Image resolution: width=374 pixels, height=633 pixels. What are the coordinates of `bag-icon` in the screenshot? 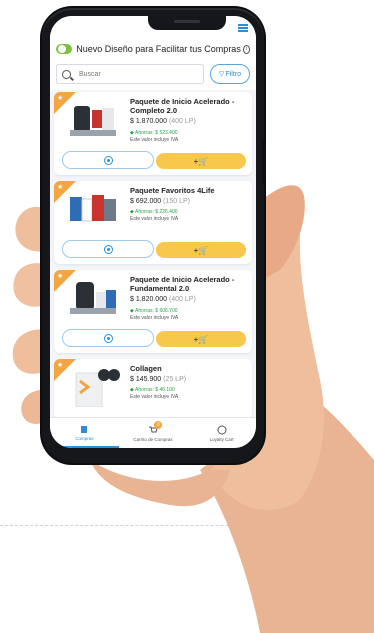 It's located at (84, 429).